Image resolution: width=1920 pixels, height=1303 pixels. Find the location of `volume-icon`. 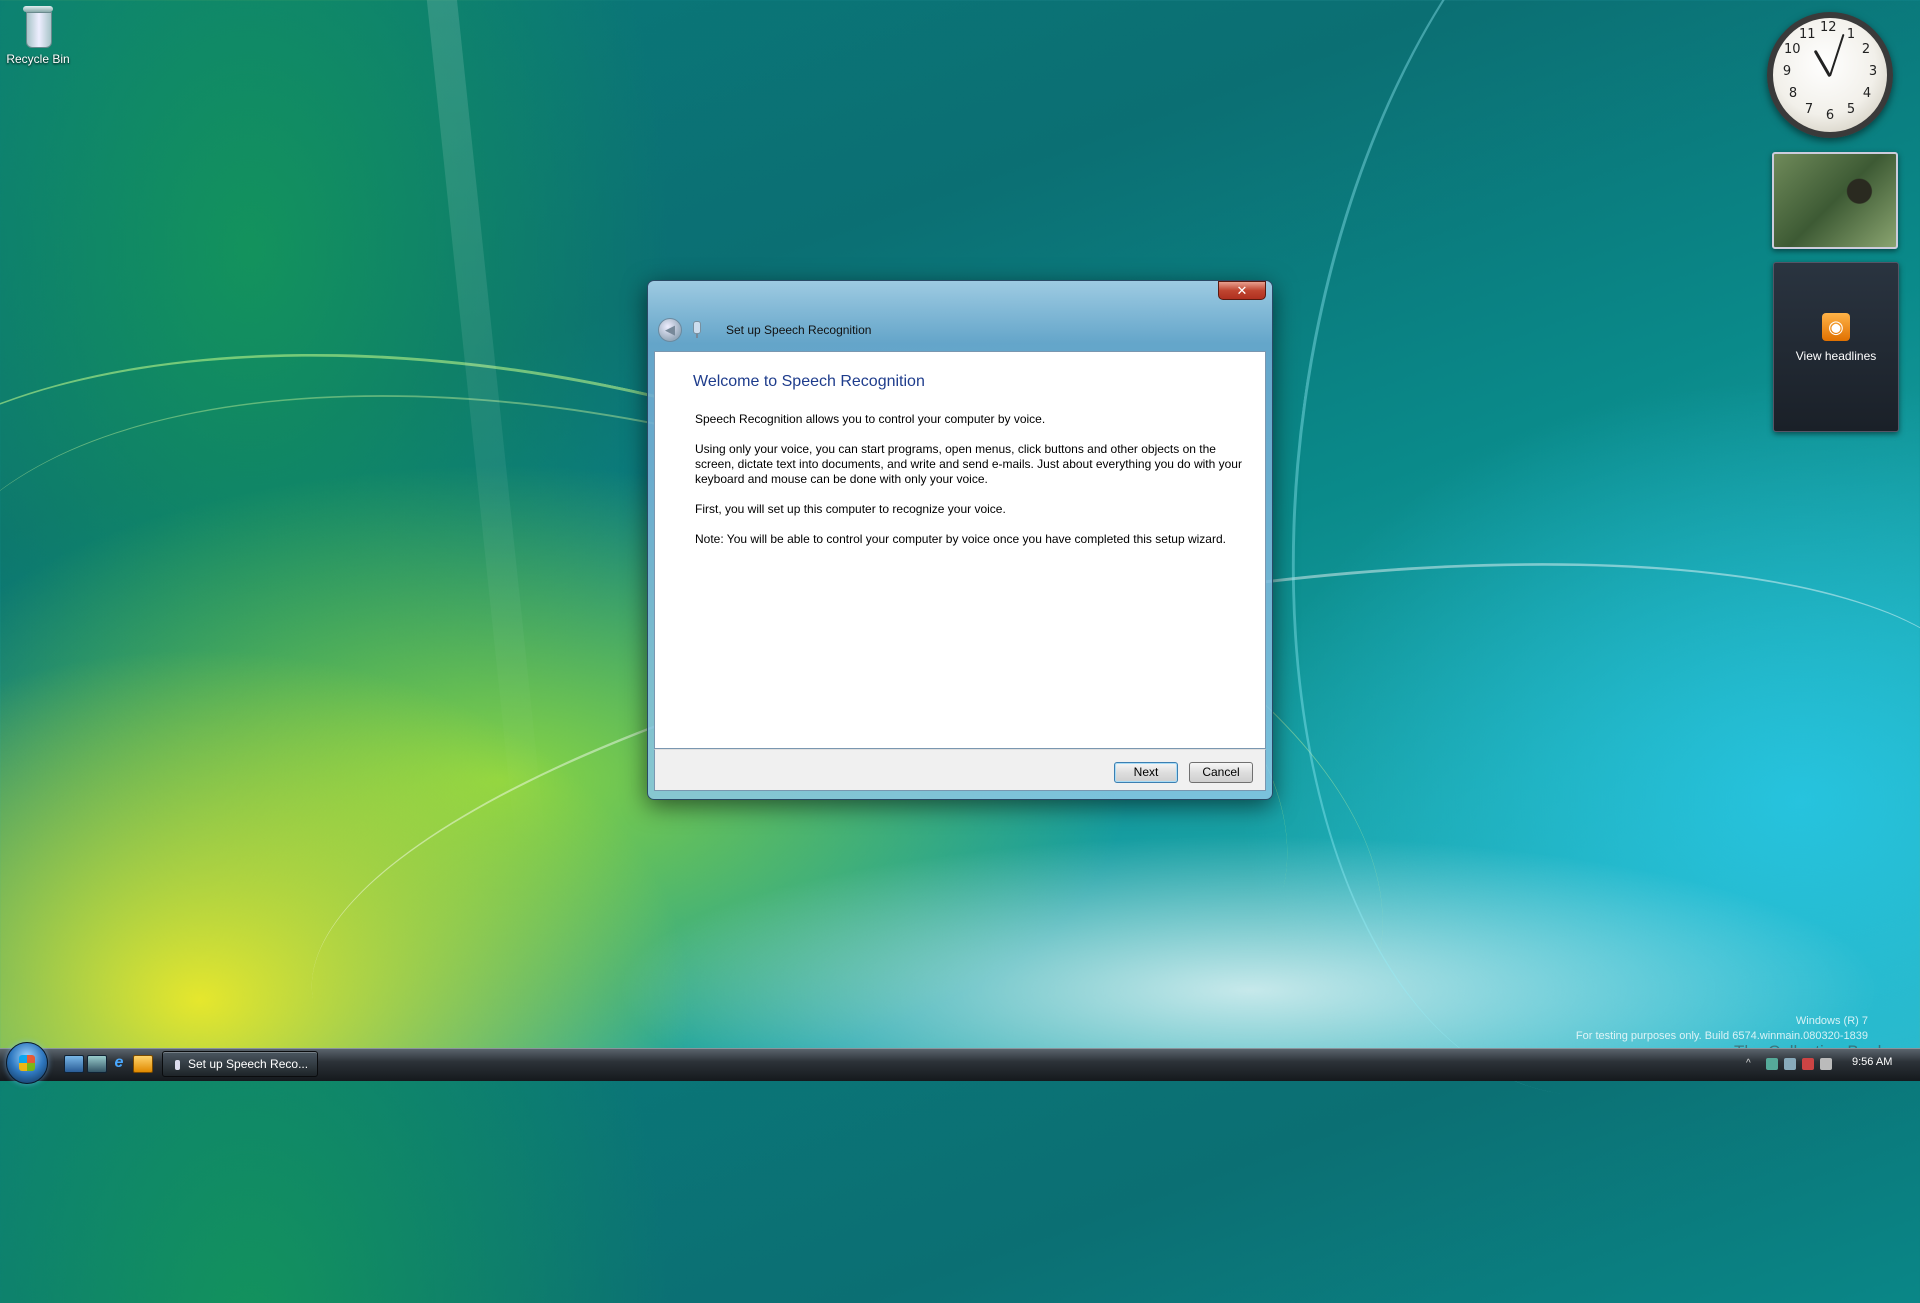

volume-icon is located at coordinates (1826, 1064).